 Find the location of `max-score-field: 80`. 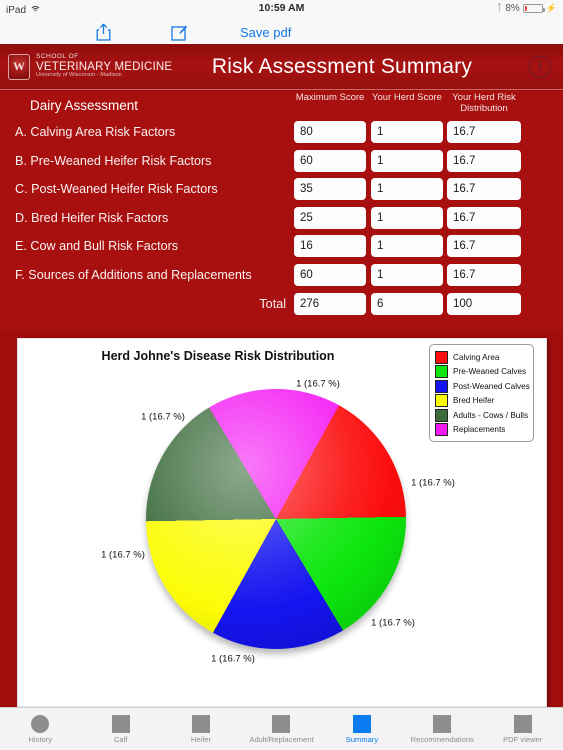

max-score-field: 80 is located at coordinates (330, 132).